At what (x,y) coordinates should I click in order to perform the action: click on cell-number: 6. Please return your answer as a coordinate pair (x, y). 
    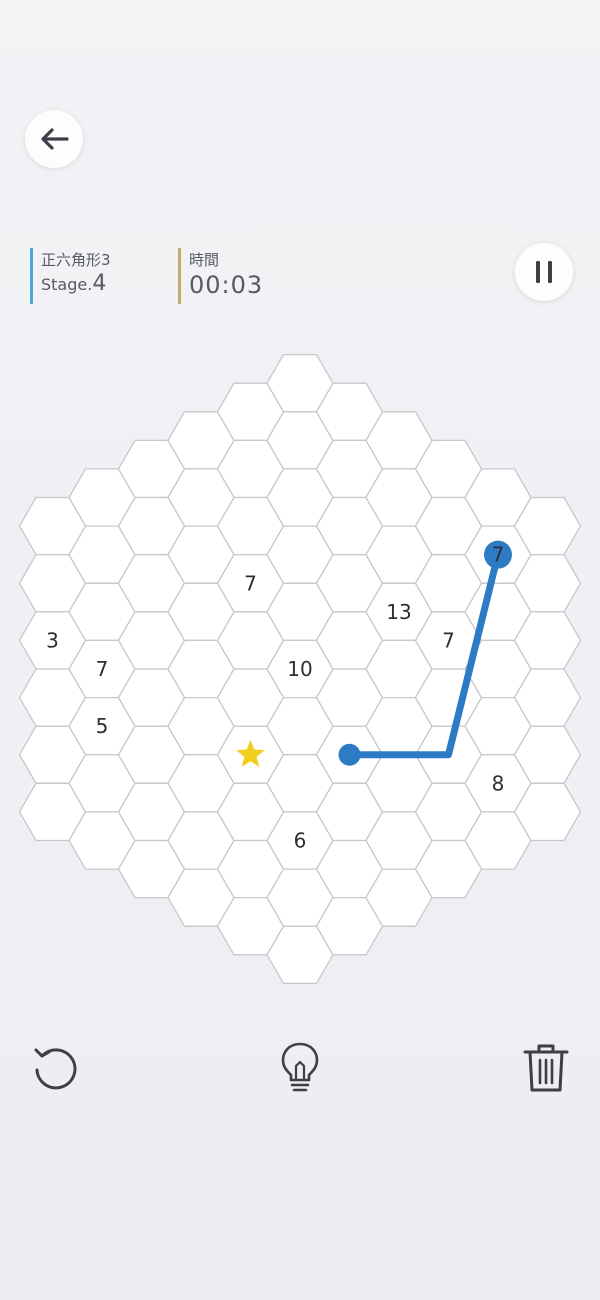
    Looking at the image, I should click on (300, 840).